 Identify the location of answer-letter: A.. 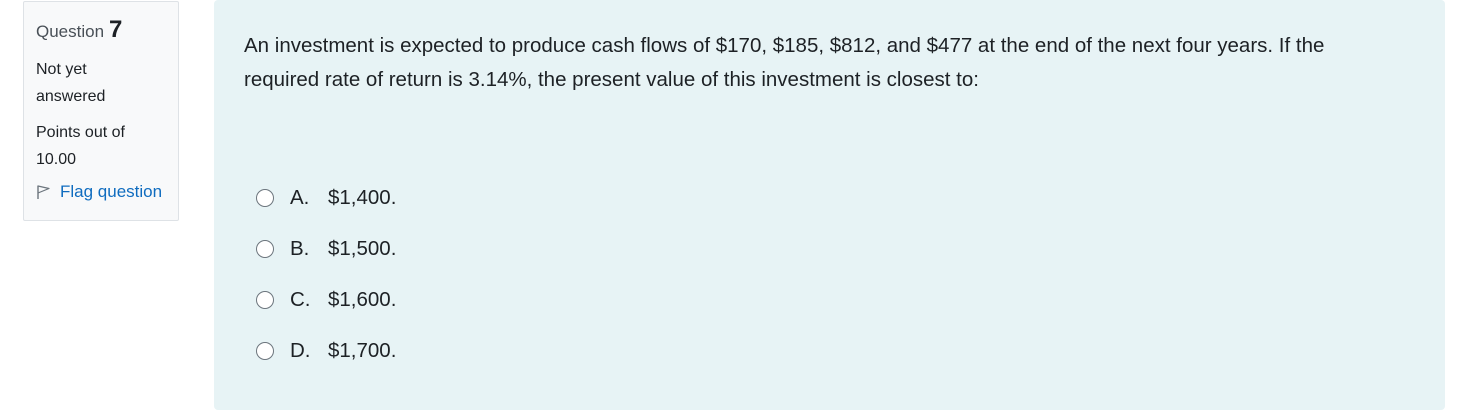
(300, 197).